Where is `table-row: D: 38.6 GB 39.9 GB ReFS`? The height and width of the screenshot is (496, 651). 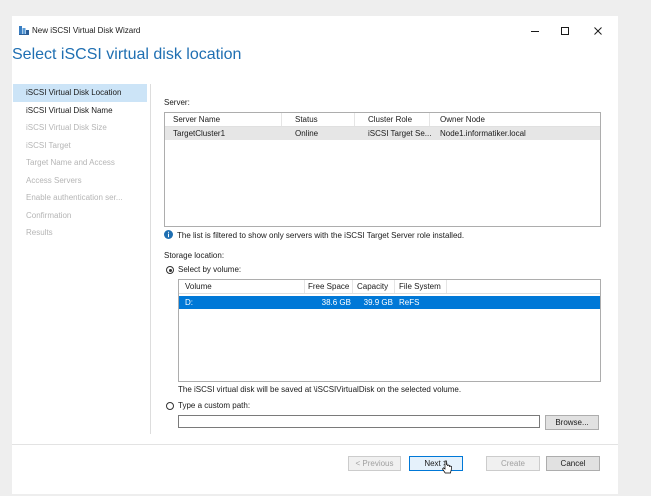
table-row: D: 38.6 GB 39.9 GB ReFS is located at coordinates (389, 302).